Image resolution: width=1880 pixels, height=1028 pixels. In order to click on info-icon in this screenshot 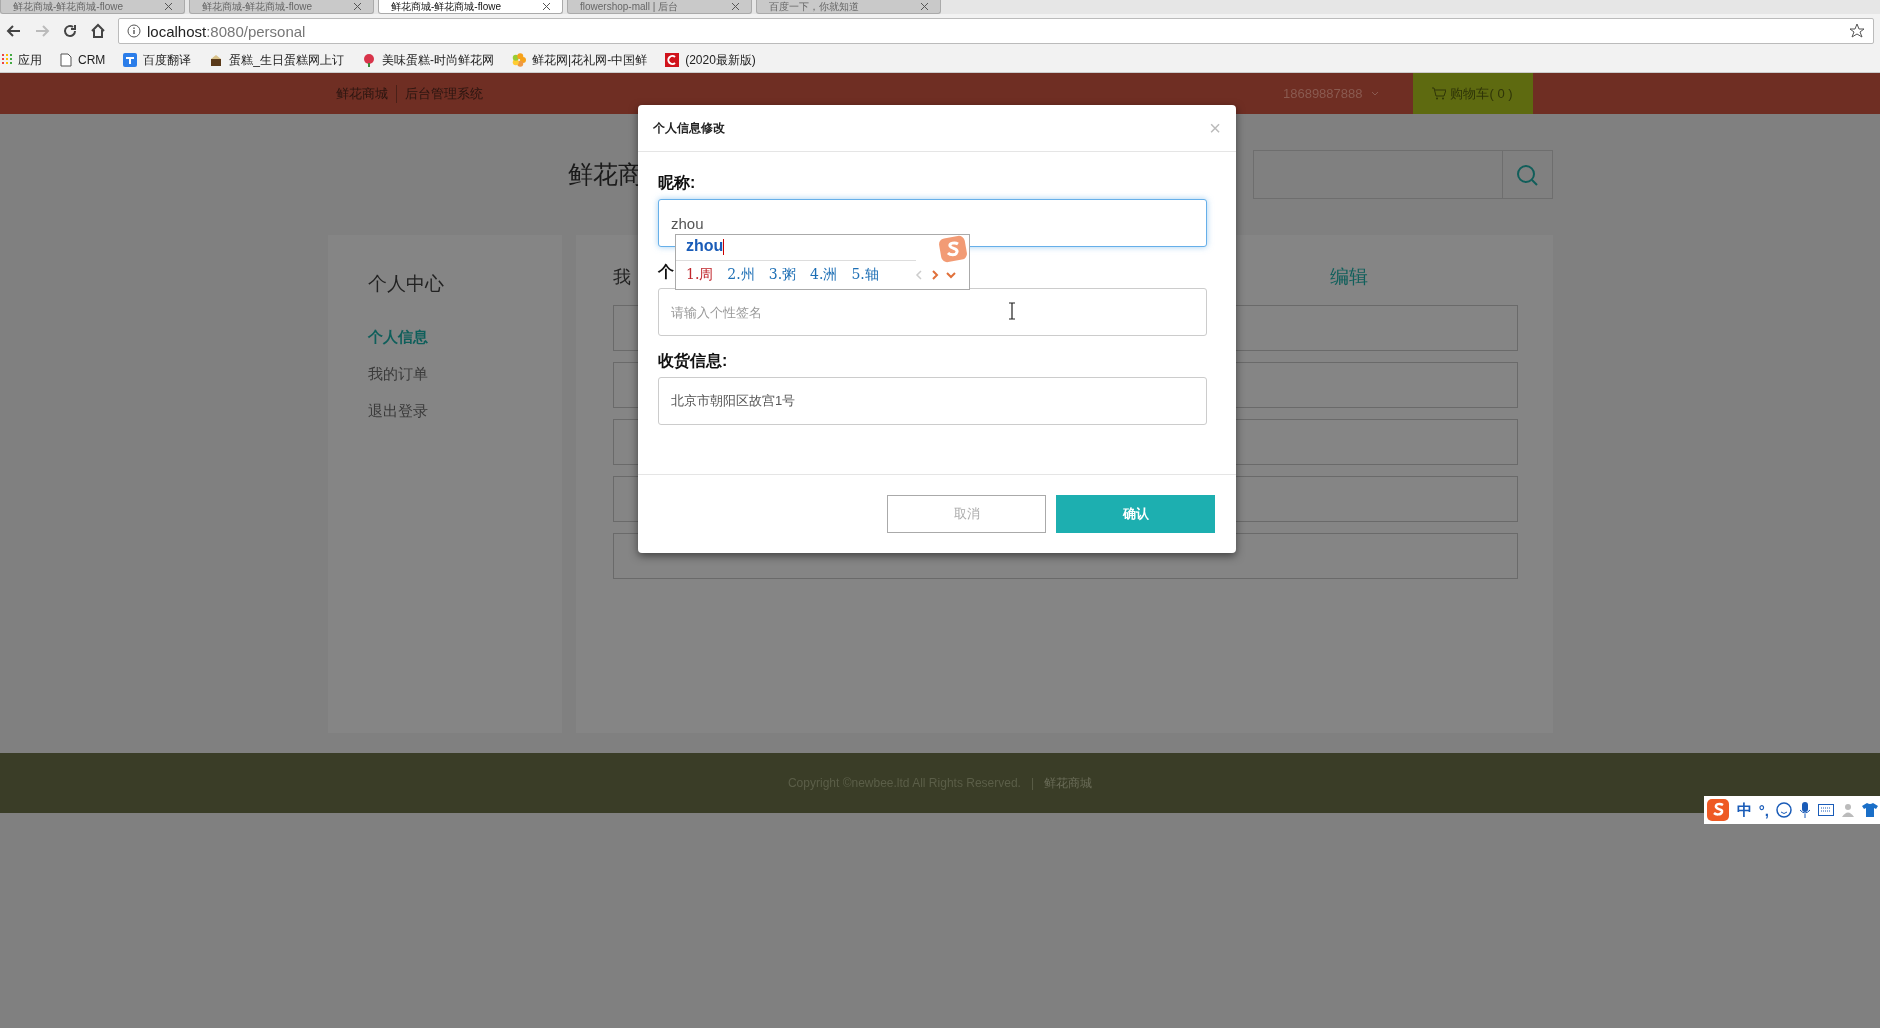, I will do `click(134, 31)`.